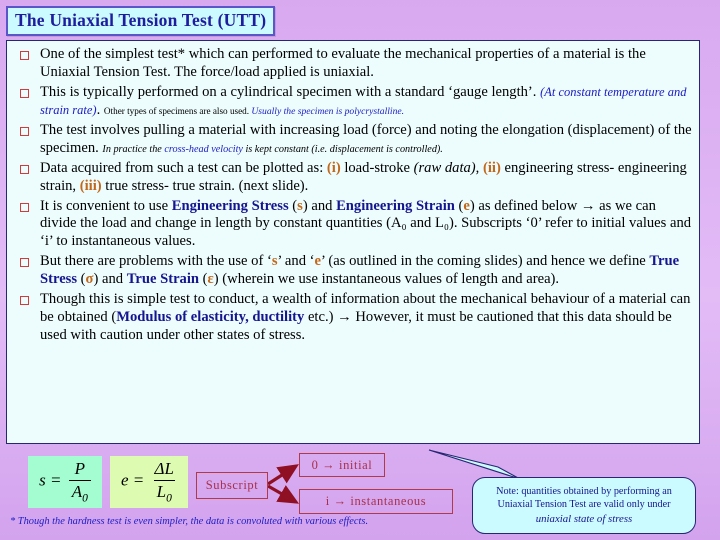 This screenshot has height=540, width=720. I want to click on subscript-label-box: Subscript, so click(232, 485).